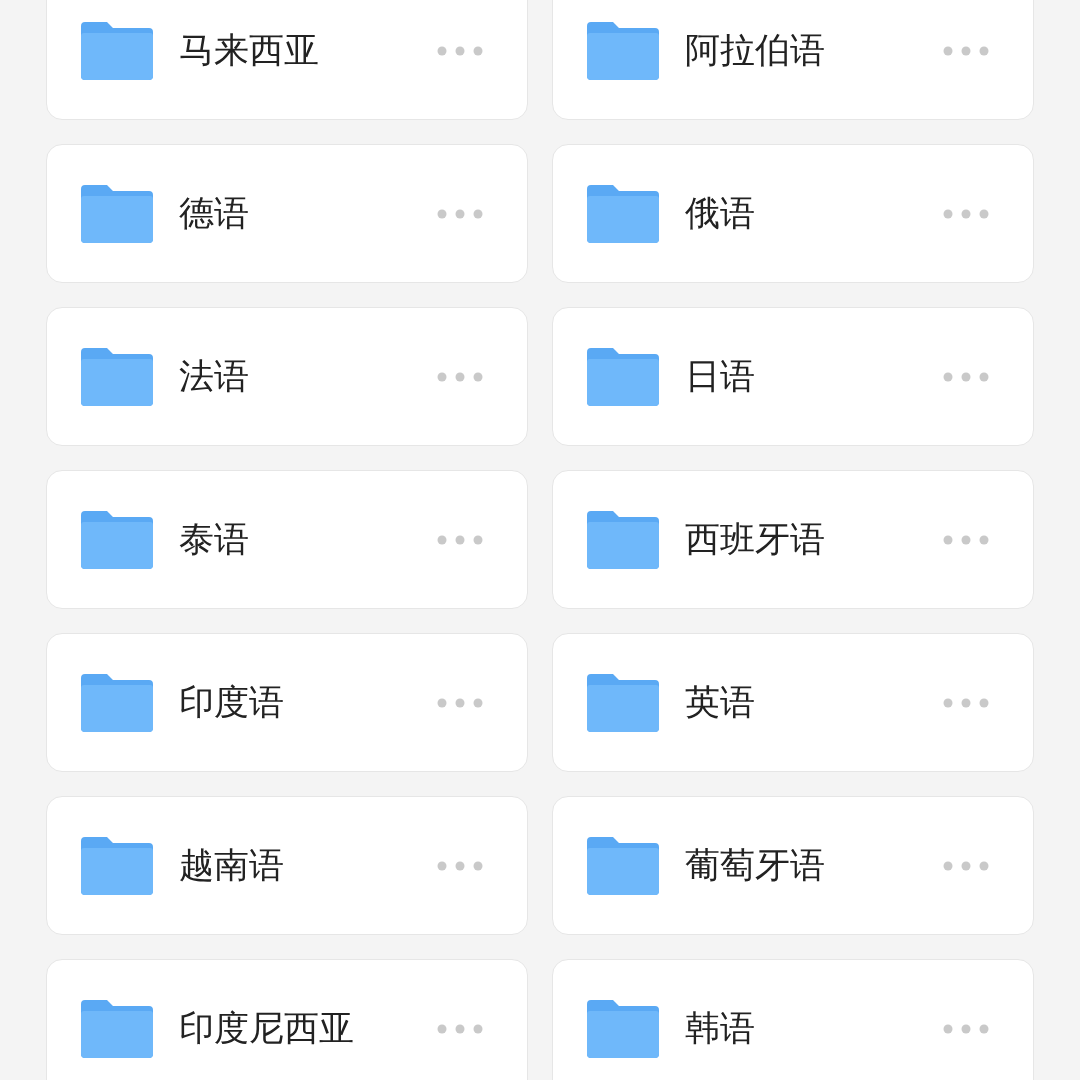 Image resolution: width=1080 pixels, height=1080 pixels. Describe the element at coordinates (287, 213) in the screenshot. I see `folder-card: 德语` at that location.